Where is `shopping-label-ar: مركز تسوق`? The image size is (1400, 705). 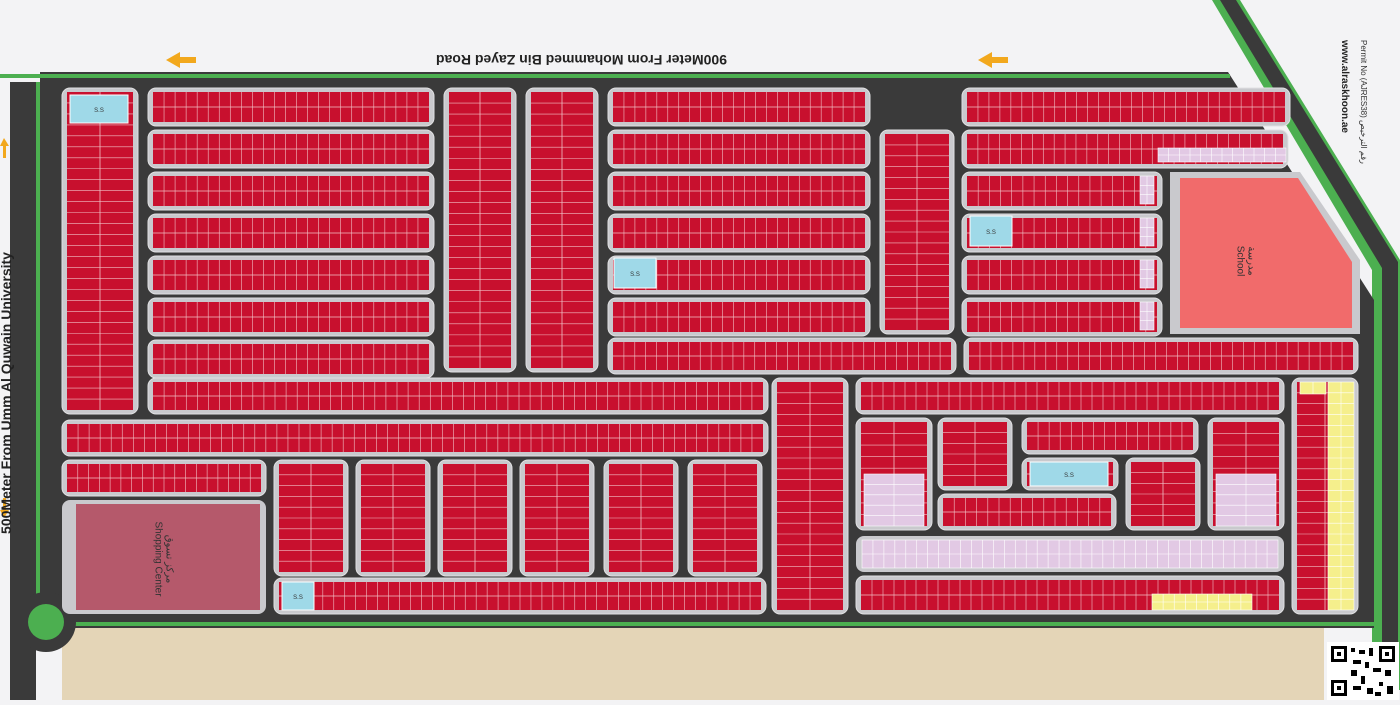 shopping-label-ar: مركز تسوق is located at coordinates (169, 559).